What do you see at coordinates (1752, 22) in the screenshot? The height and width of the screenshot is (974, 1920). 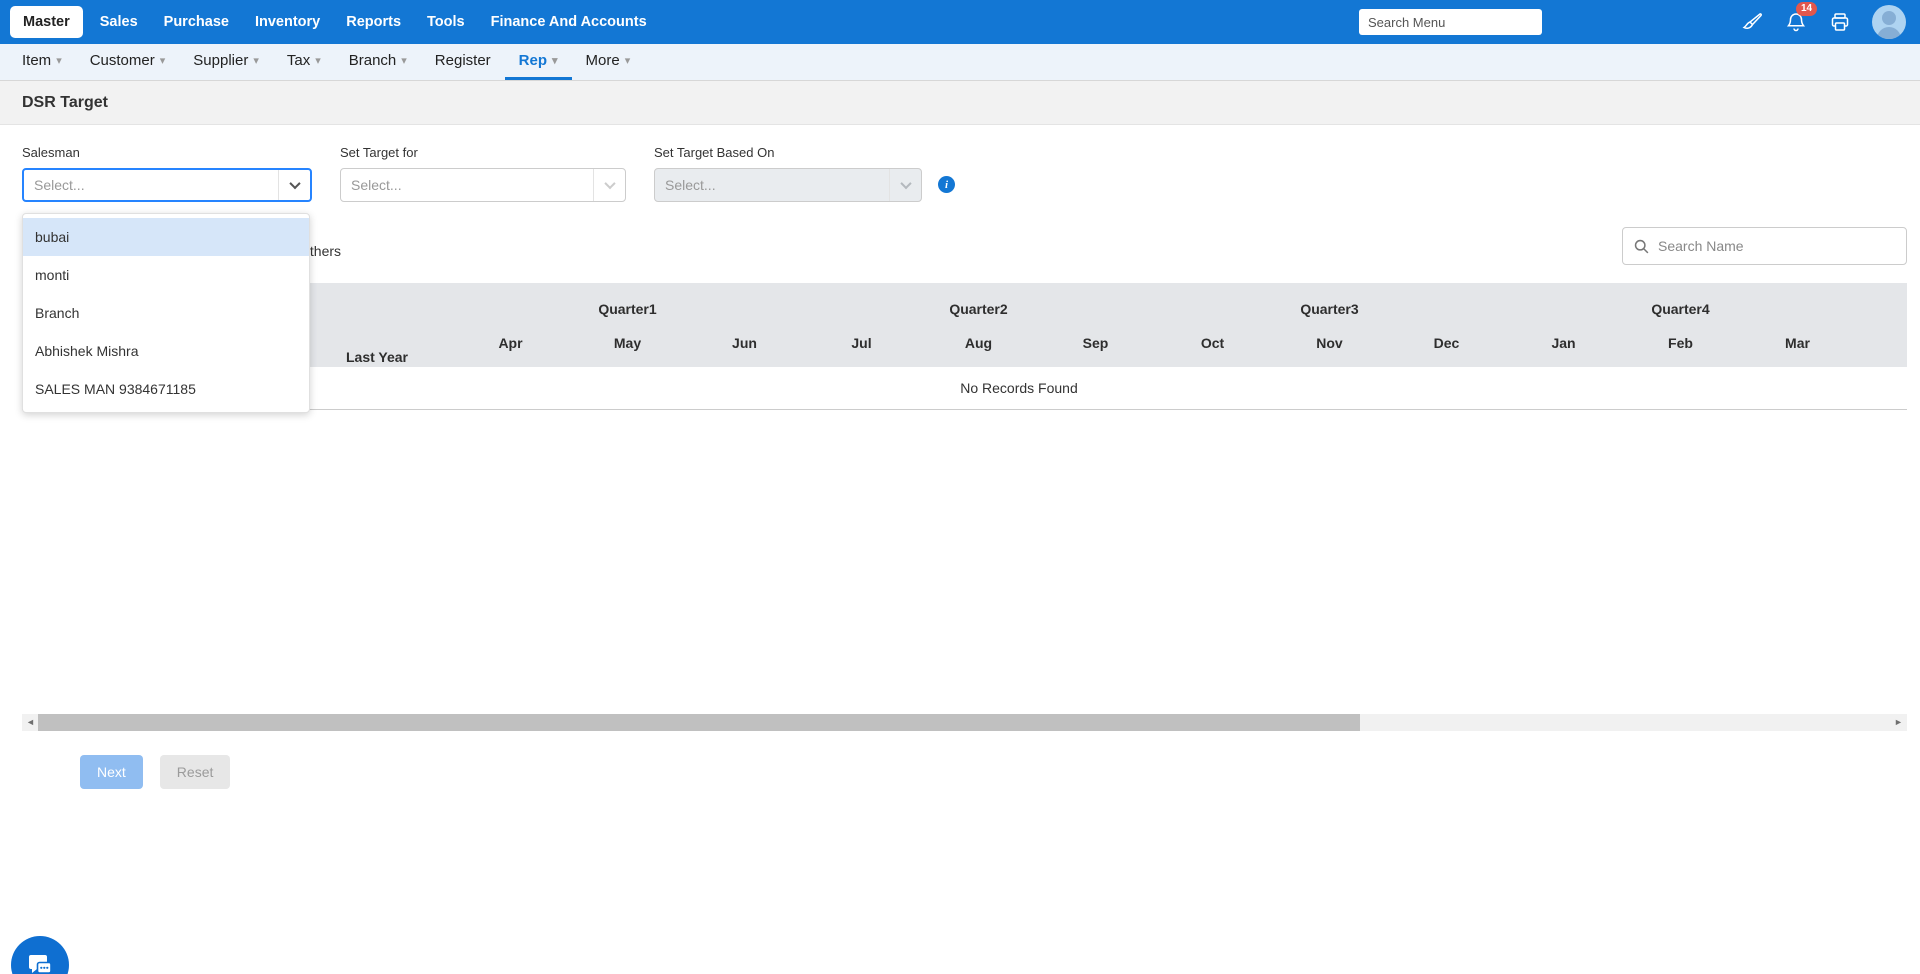 I see `paintbrush-icon` at bounding box center [1752, 22].